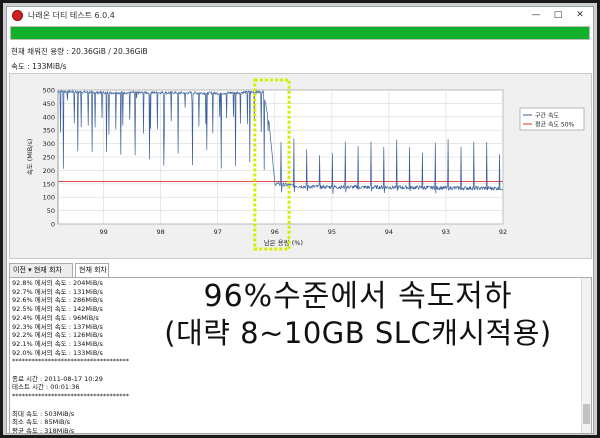 This screenshot has width=600, height=438. I want to click on tab-previous-round: 이전 ▾ 현재 회차, so click(41, 270).